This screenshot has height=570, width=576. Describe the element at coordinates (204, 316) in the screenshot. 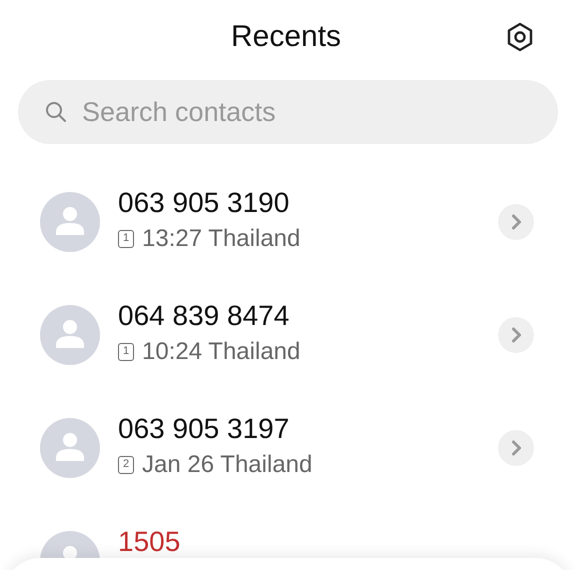

I see `phone-number: 064 839 8474` at that location.